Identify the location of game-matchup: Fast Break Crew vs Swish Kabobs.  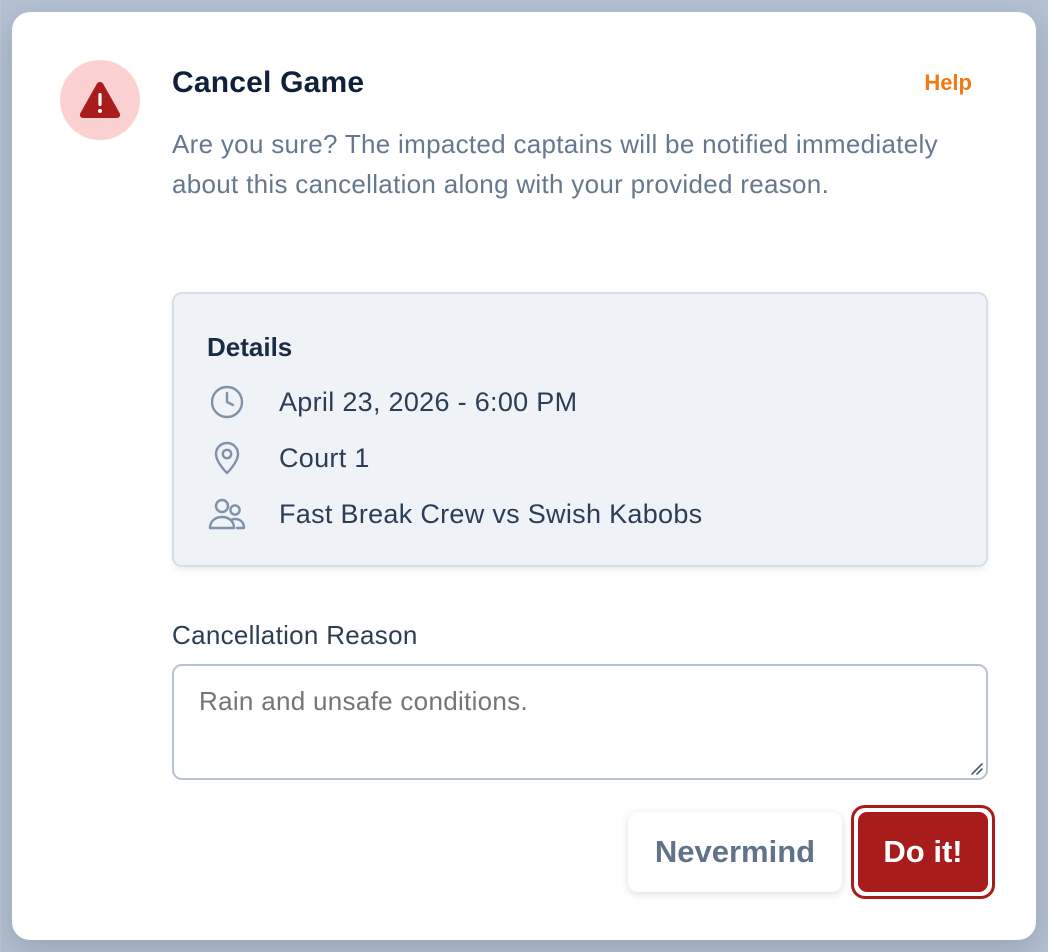
(491, 513).